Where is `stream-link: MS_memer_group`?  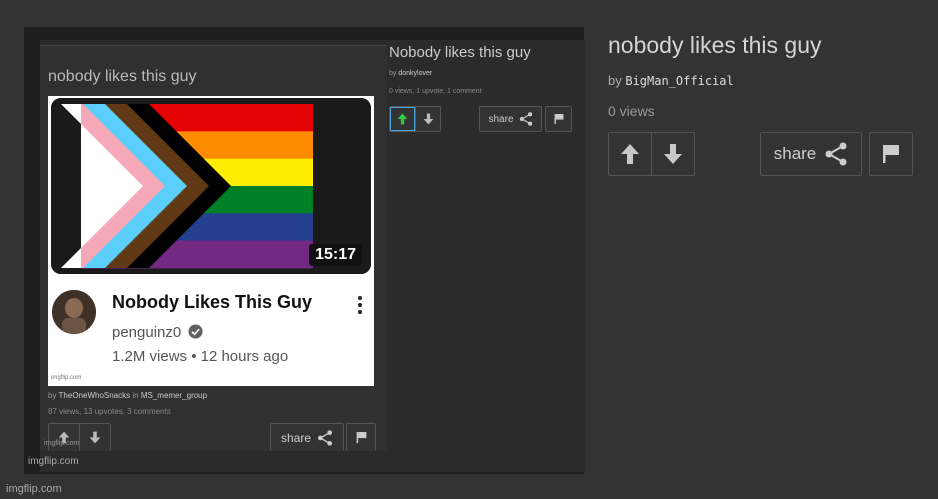
stream-link: MS_memer_group is located at coordinates (174, 395).